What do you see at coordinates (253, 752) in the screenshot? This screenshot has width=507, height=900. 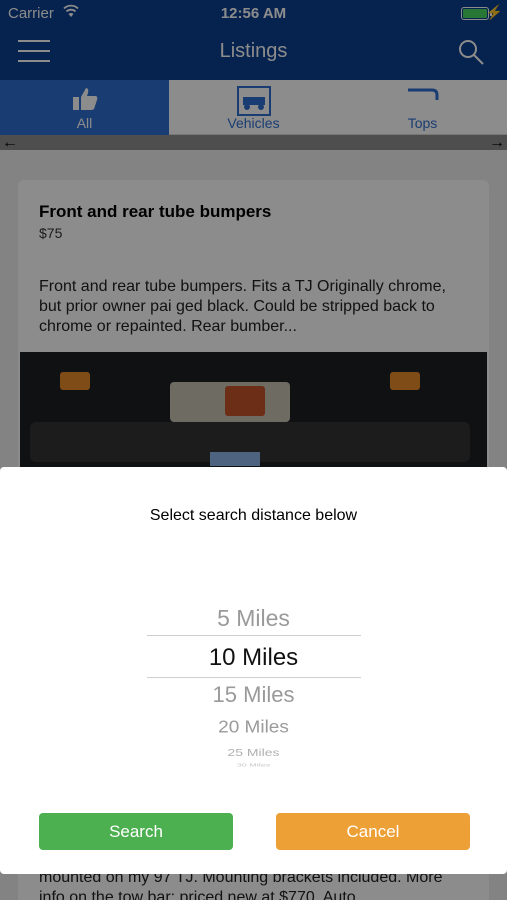 I see `picker-option: 25 Miles` at bounding box center [253, 752].